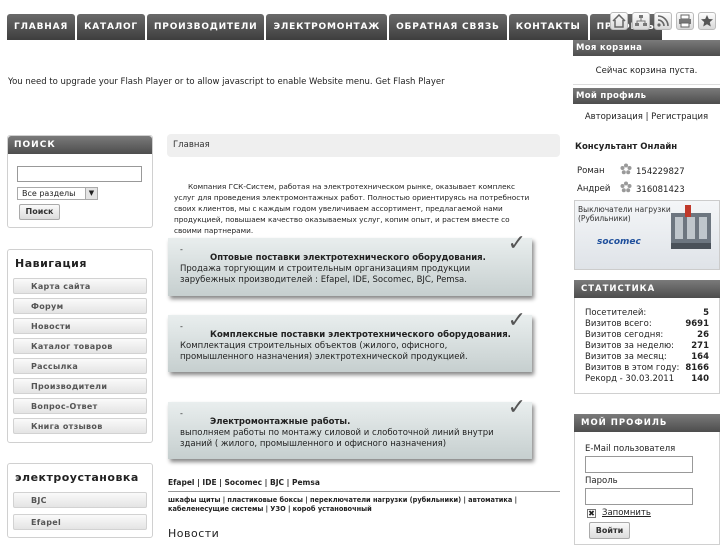 The width and height of the screenshot is (727, 545). Describe the element at coordinates (647, 289) in the screenshot. I see `stats-header: СТАТИСТИКА` at that location.